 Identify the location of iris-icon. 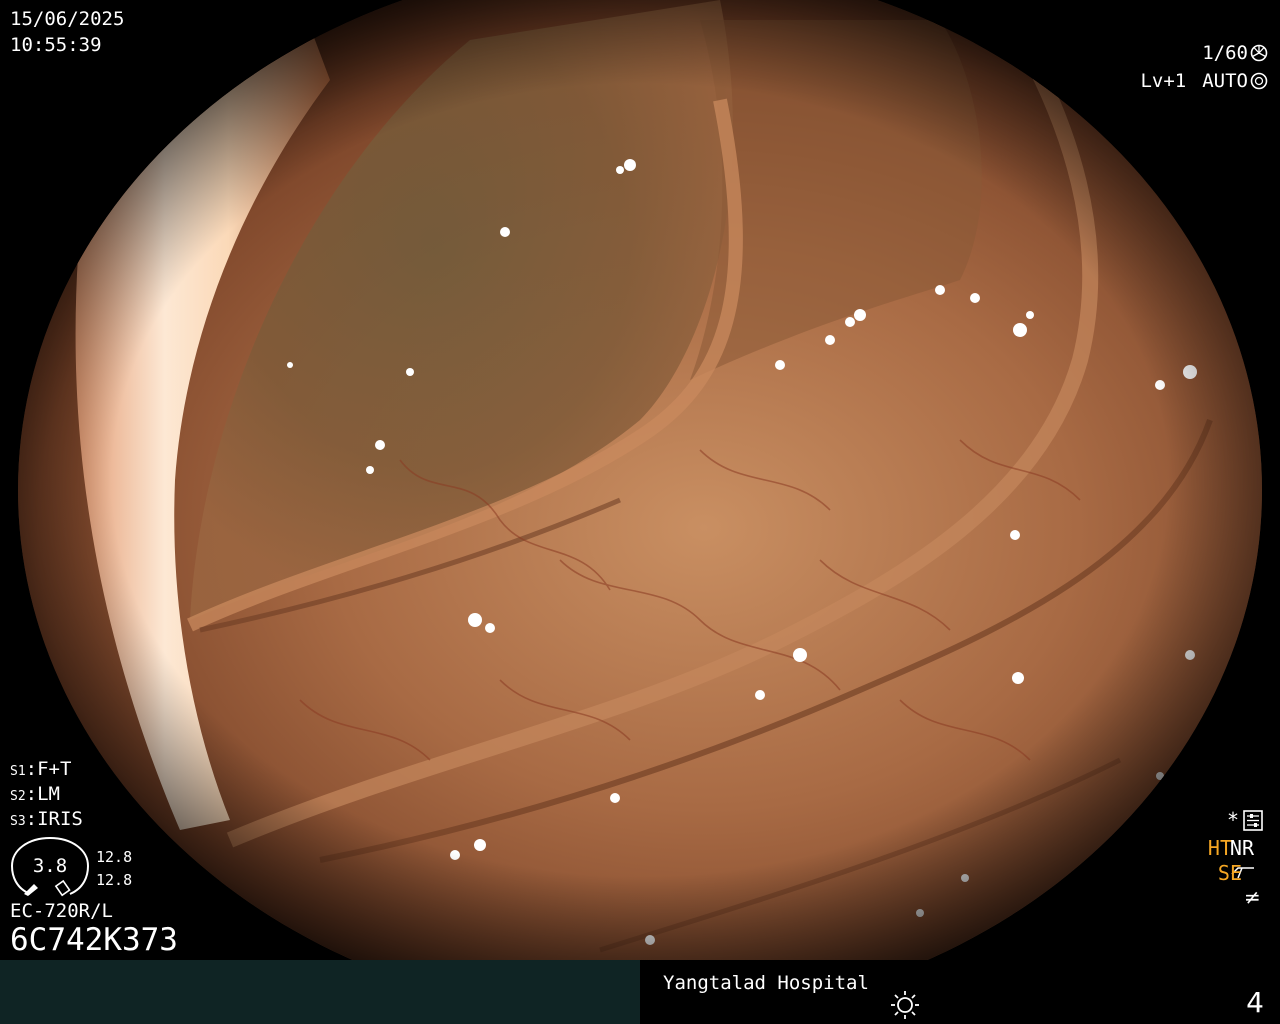
(1259, 81).